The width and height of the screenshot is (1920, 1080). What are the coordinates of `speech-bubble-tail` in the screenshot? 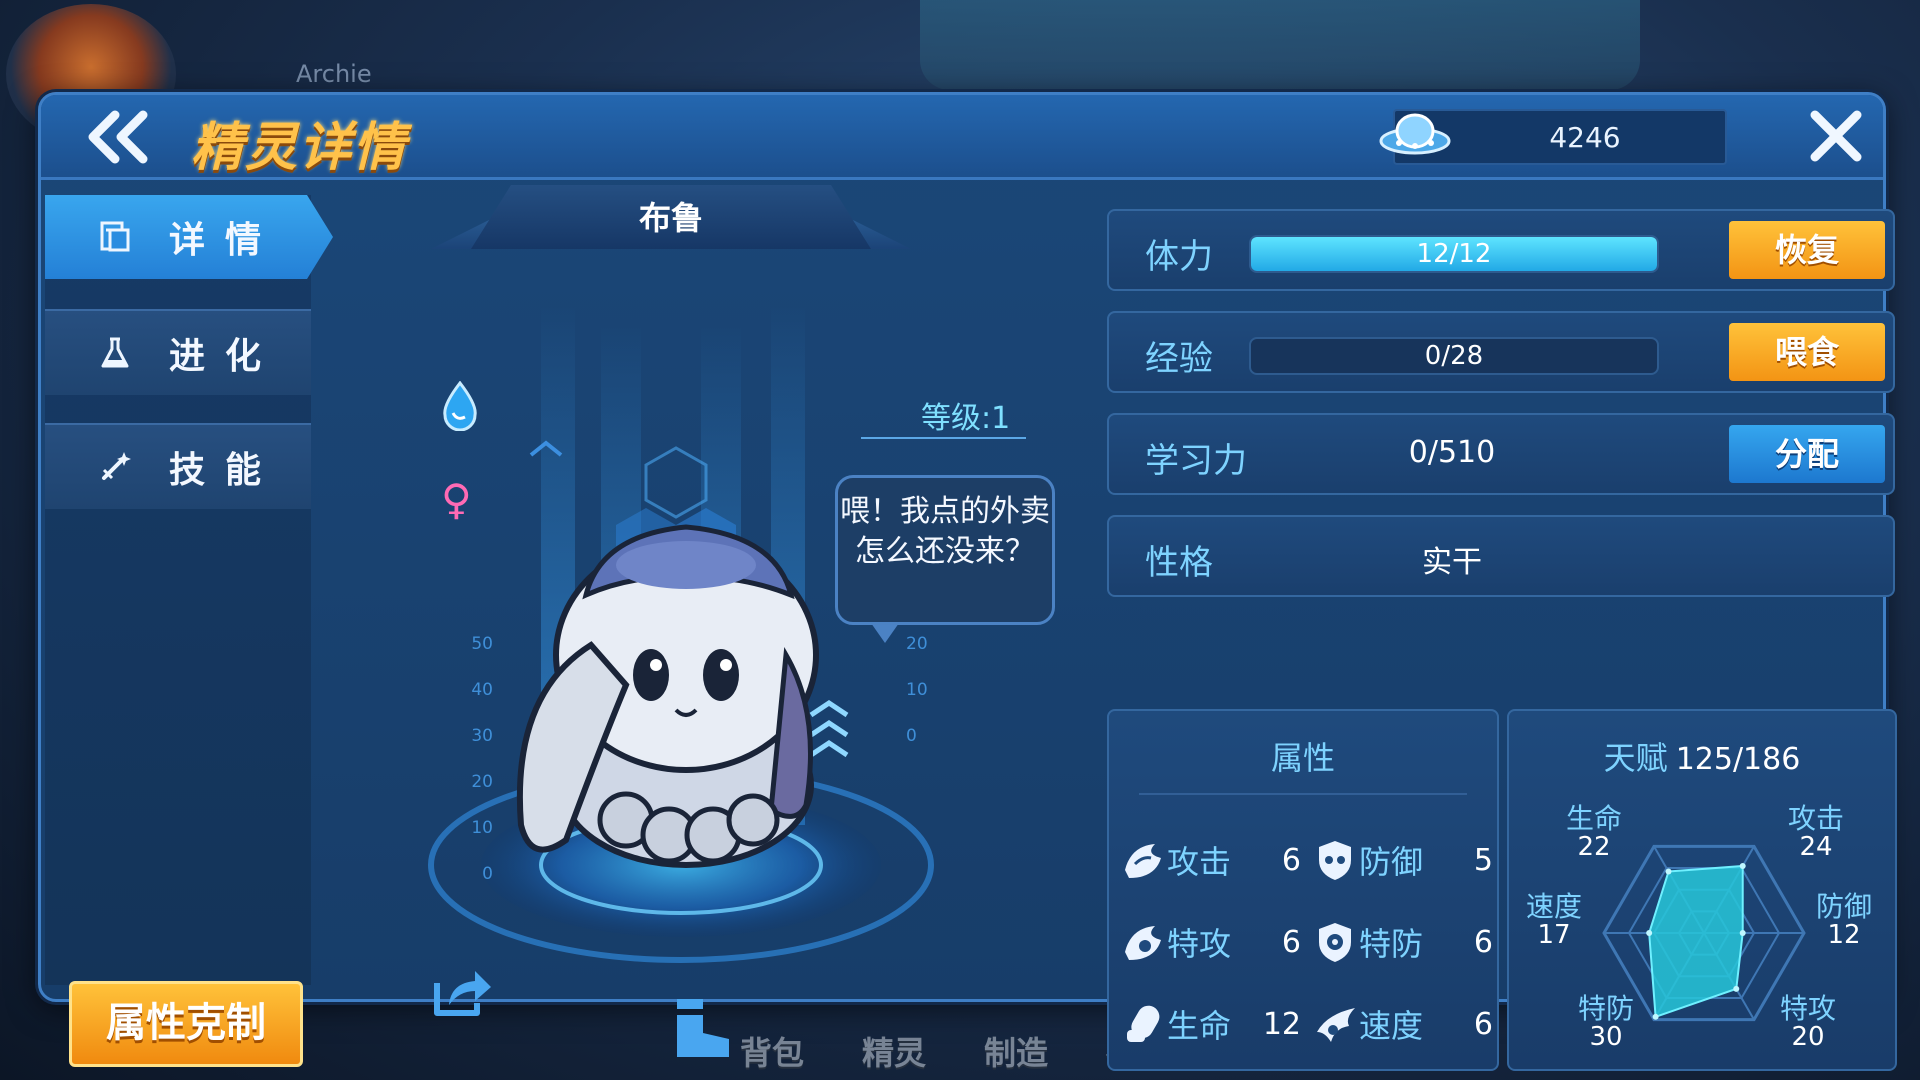 It's located at (885, 633).